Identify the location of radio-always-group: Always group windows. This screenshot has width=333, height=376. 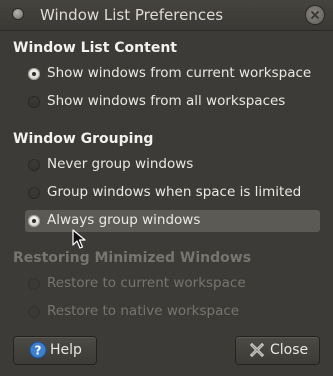
(172, 221).